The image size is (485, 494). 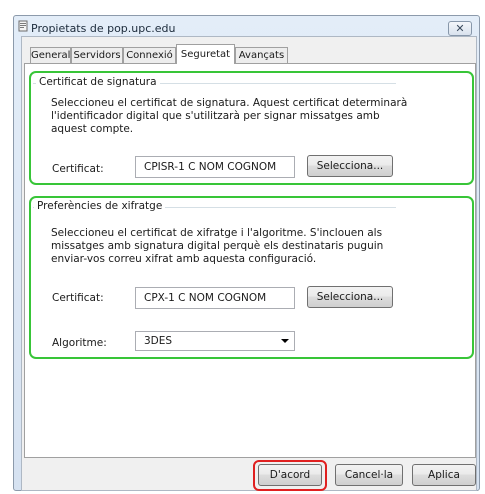 I want to click on tab-avancats: Avançats, so click(x=261, y=55).